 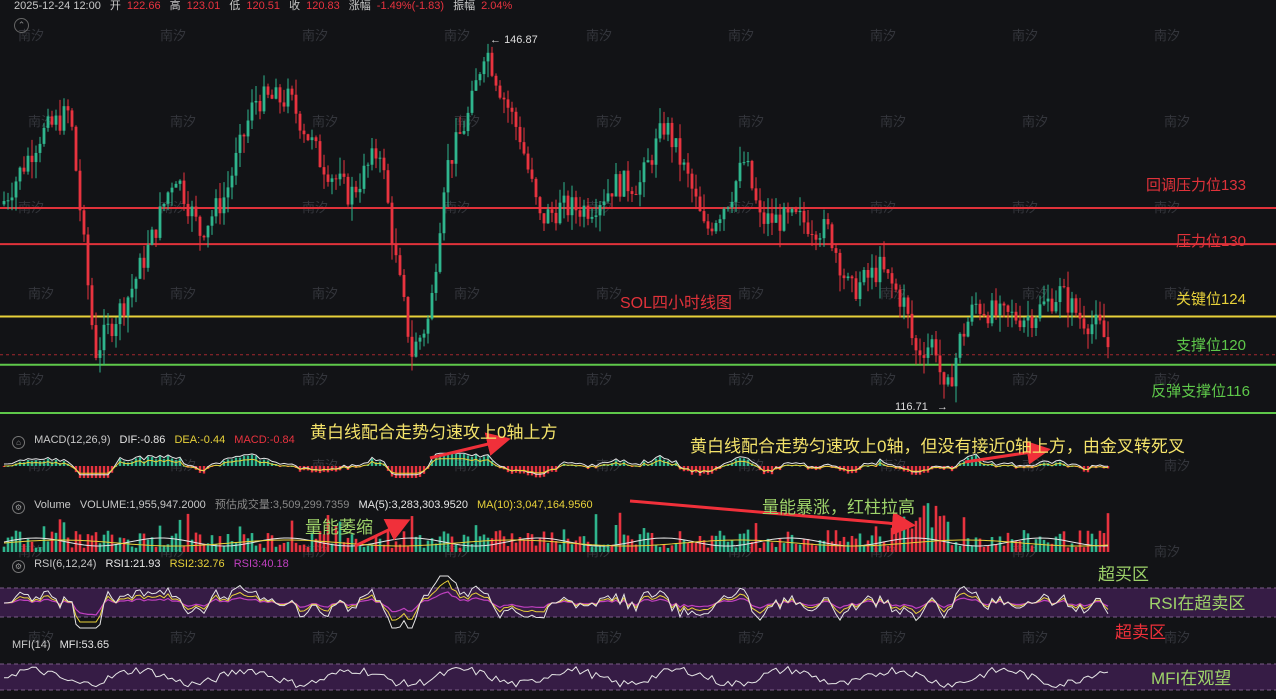 What do you see at coordinates (142, 505) in the screenshot?
I see `volume-value: VOLUME:1,955,947.2000` at bounding box center [142, 505].